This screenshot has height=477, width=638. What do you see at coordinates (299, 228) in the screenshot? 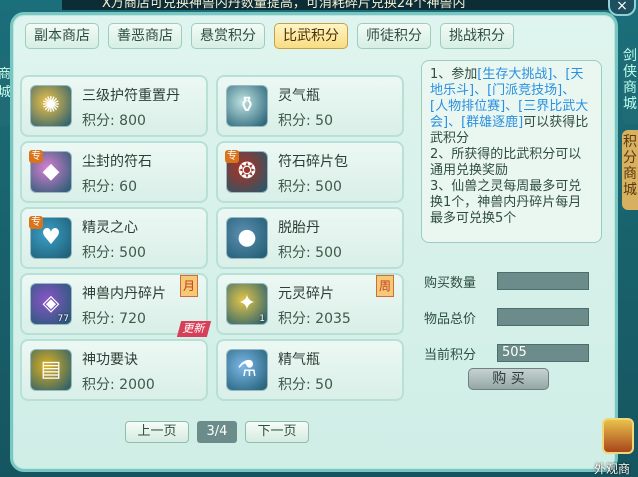
I see `item-name: 脱胎丹` at bounding box center [299, 228].